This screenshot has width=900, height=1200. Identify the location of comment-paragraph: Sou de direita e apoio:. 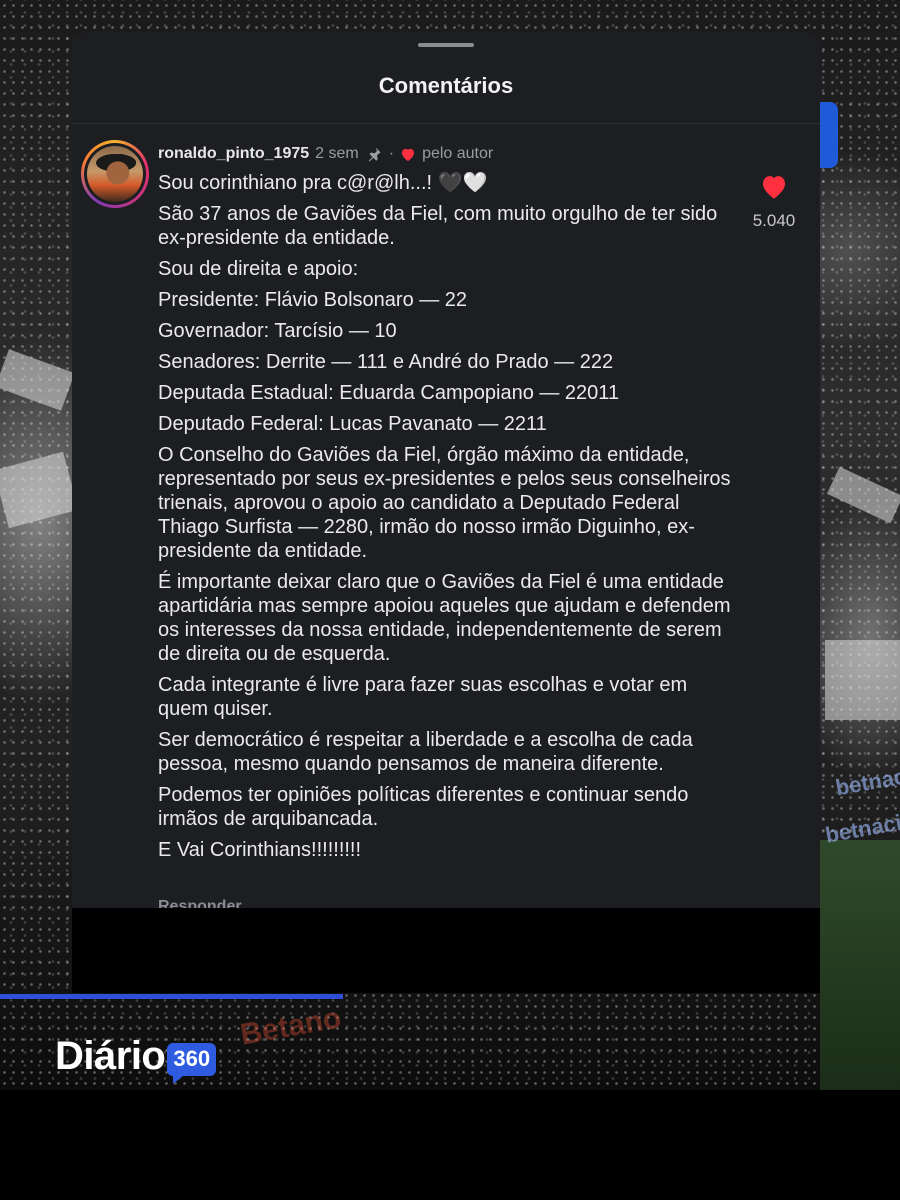
(258, 269).